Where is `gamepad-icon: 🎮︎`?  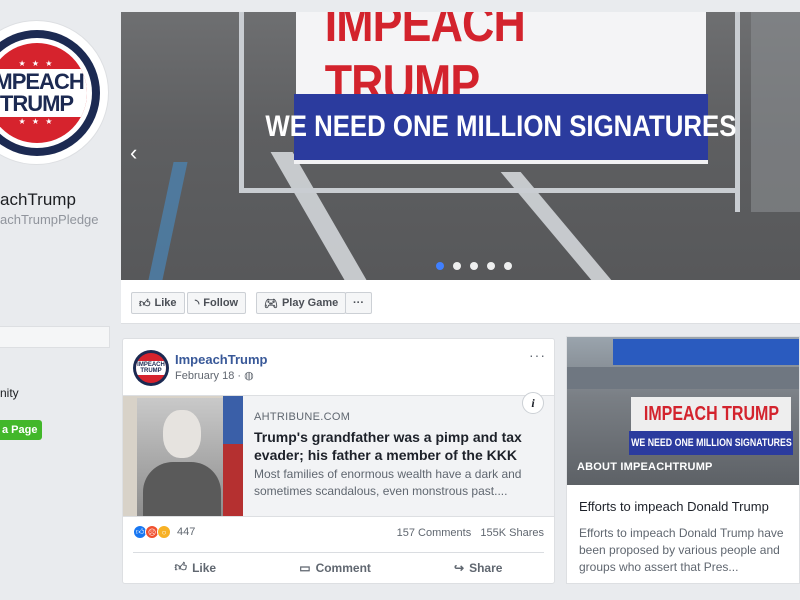 gamepad-icon: 🎮︎ is located at coordinates (271, 303).